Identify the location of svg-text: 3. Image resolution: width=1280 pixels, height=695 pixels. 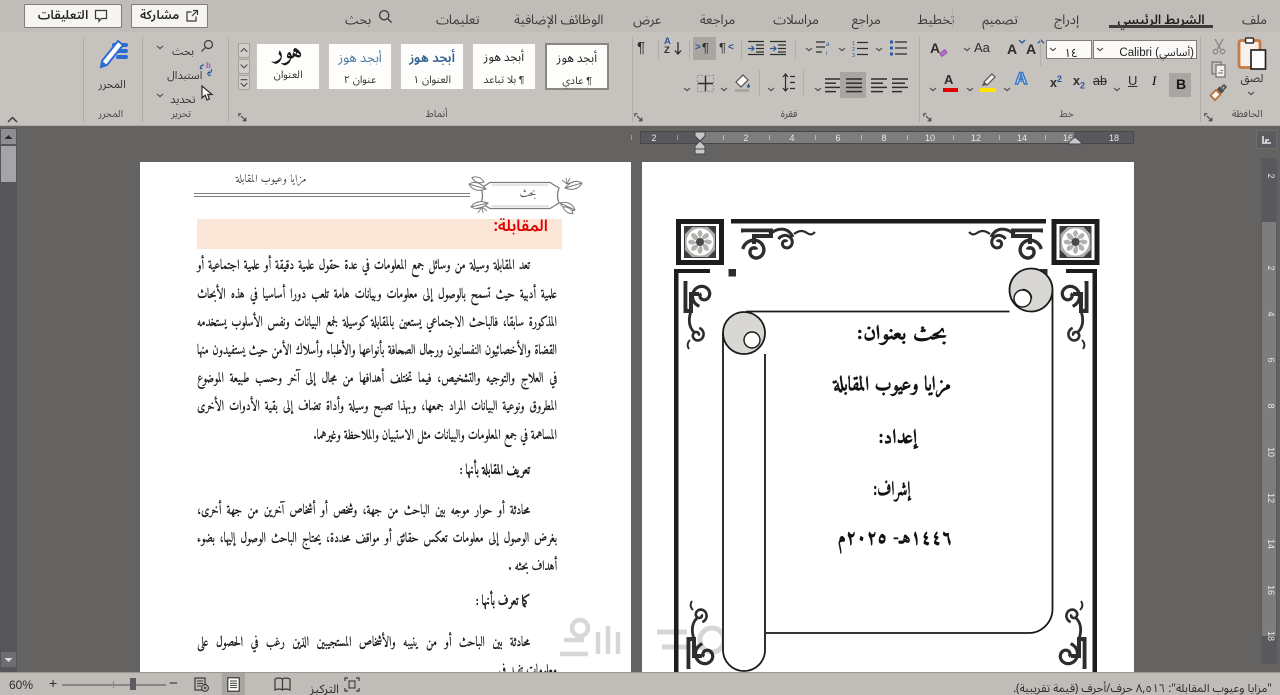
(853, 55).